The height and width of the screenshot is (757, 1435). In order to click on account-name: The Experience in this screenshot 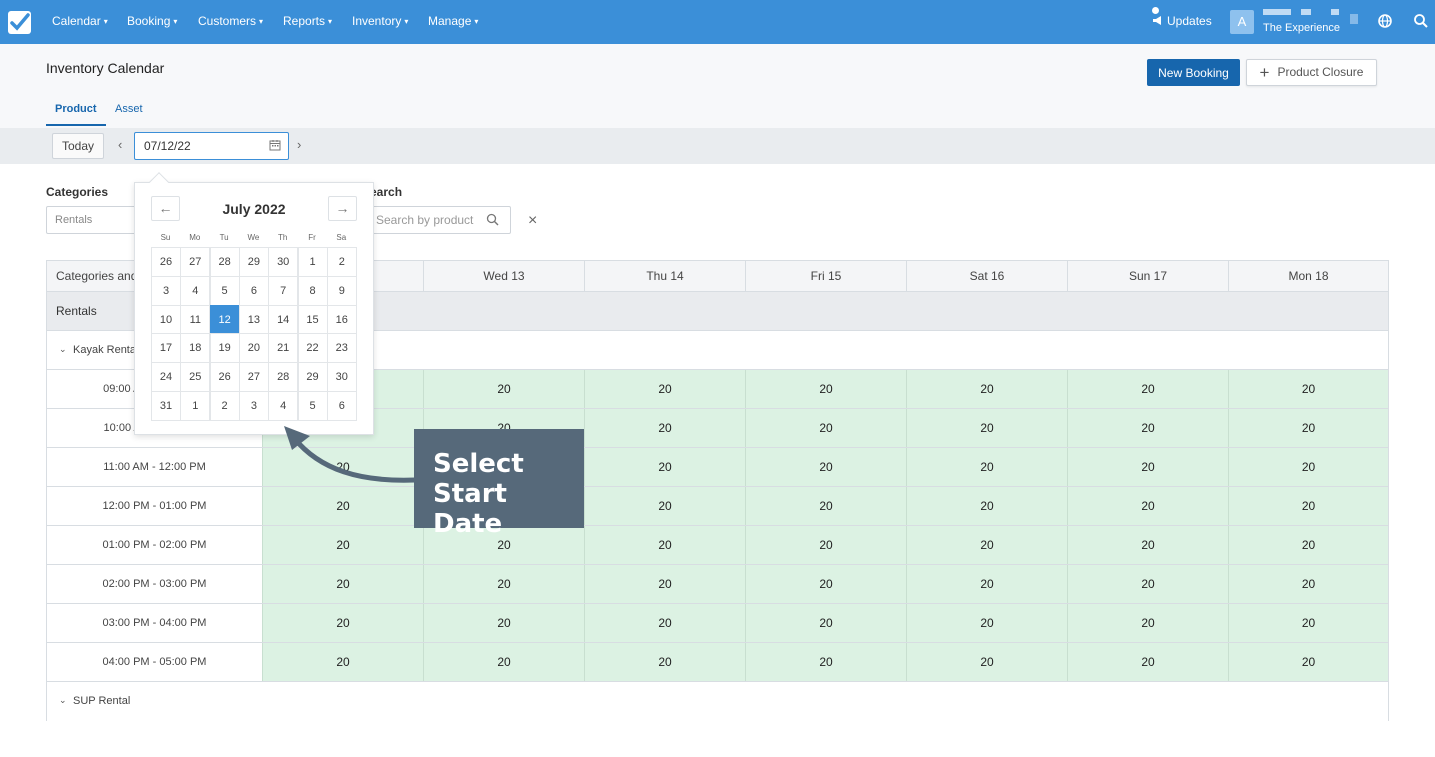, I will do `click(1301, 28)`.